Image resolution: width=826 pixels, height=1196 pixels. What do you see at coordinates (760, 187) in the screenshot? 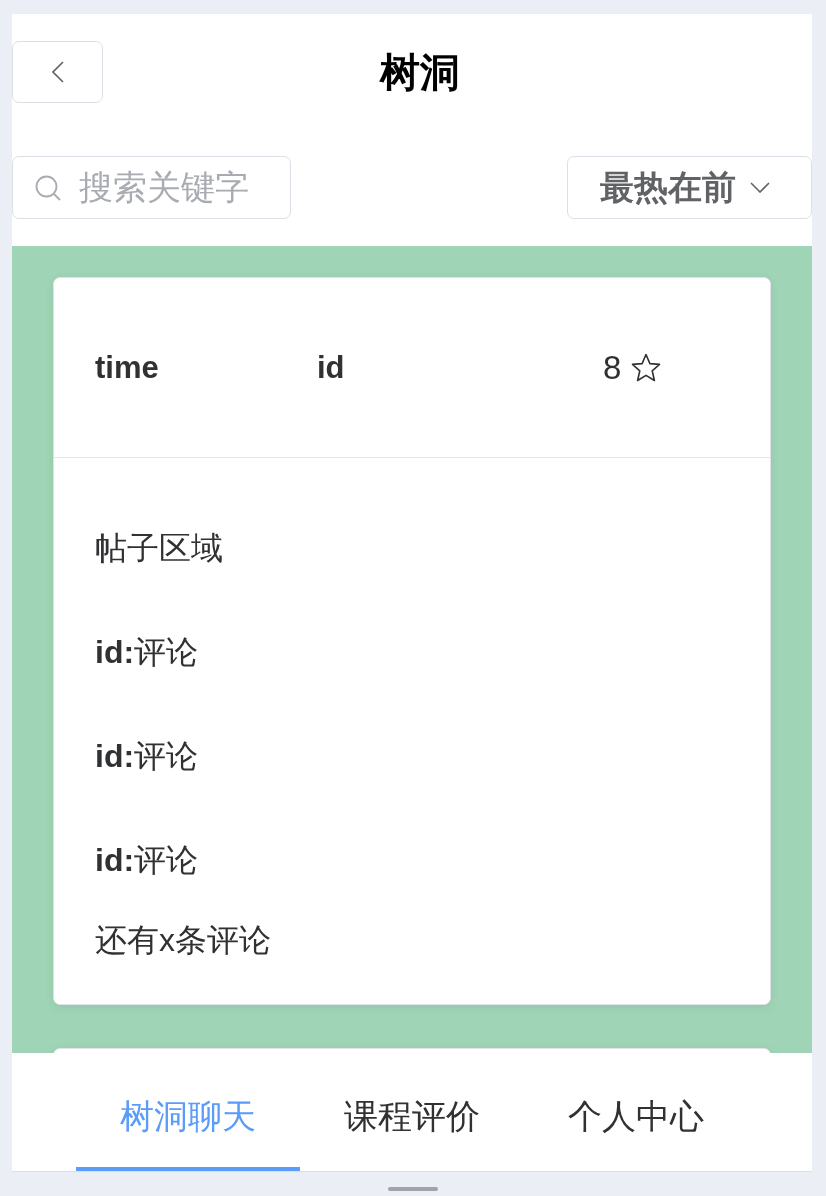
I see `caret-down-icon` at bounding box center [760, 187].